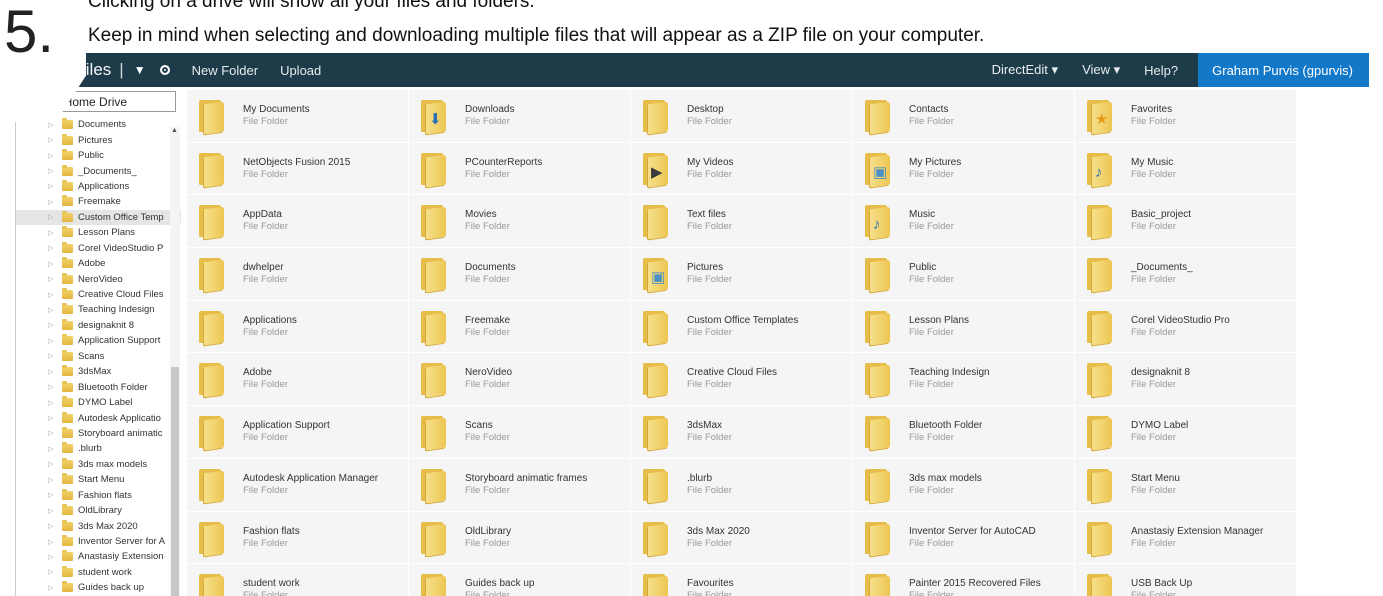 This screenshot has height=596, width=1383. I want to click on folder-tile: ★ Favorites File Folder, so click(1186, 116).